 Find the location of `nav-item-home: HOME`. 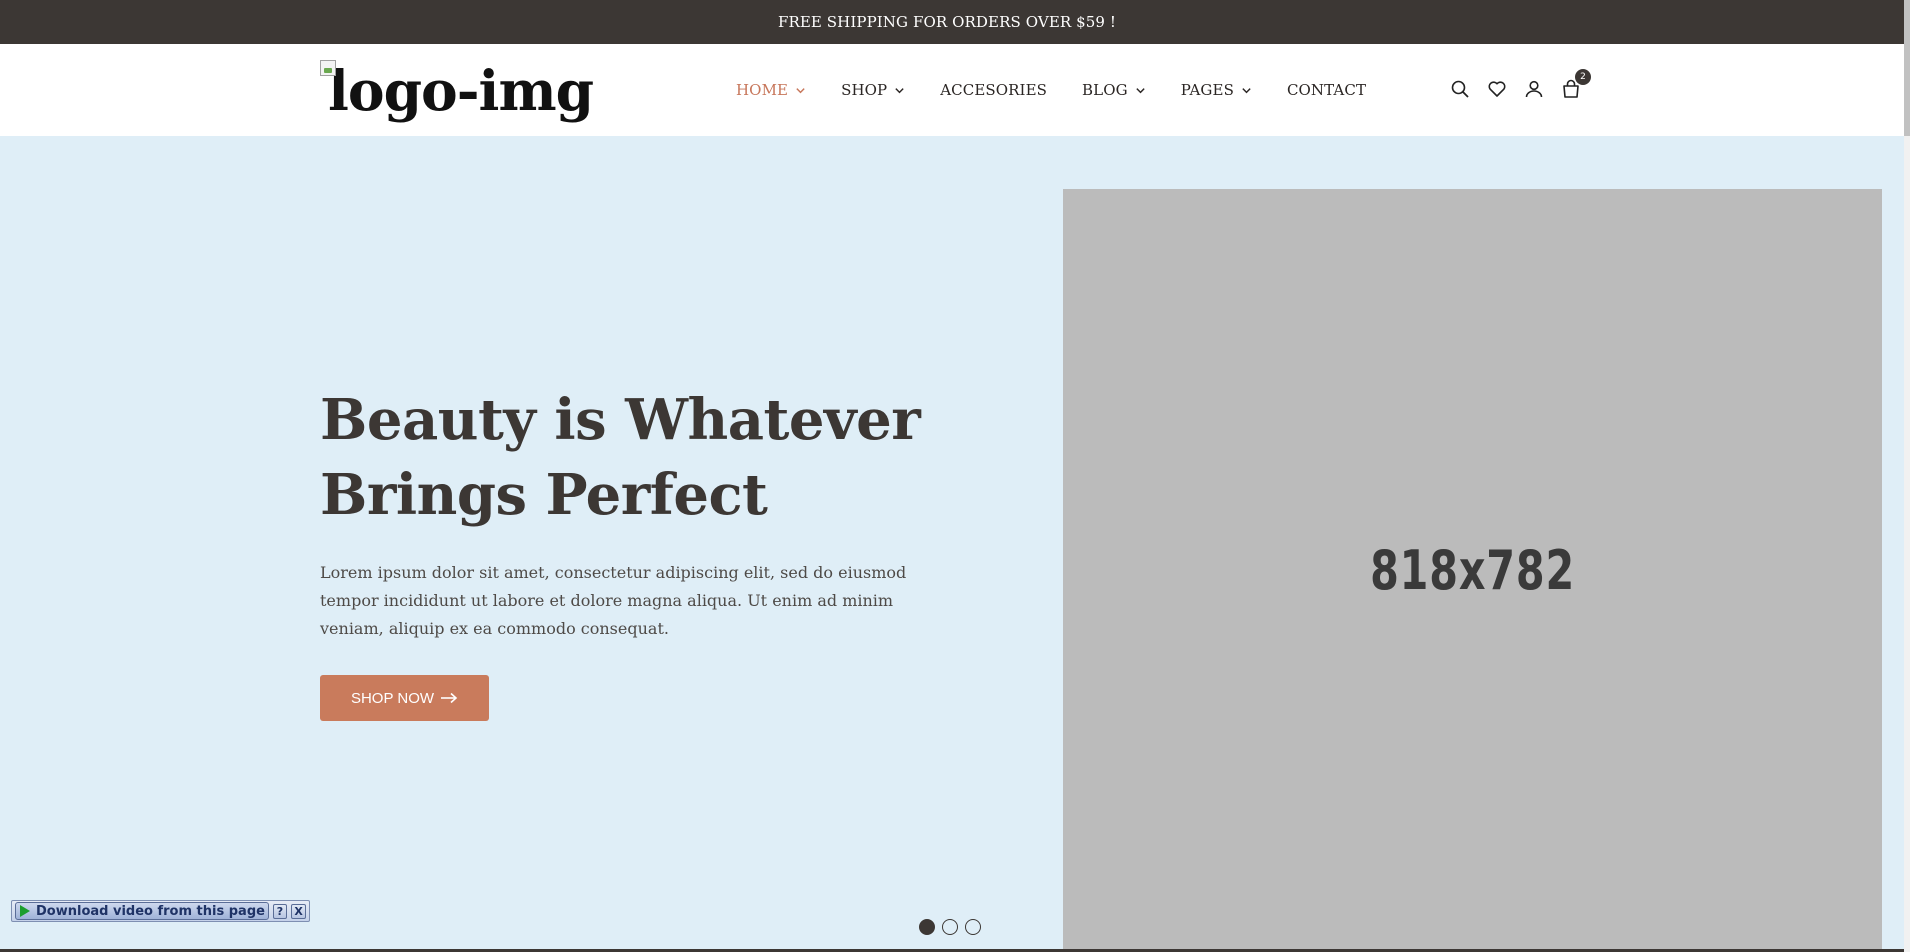

nav-item-home: HOME is located at coordinates (771, 90).